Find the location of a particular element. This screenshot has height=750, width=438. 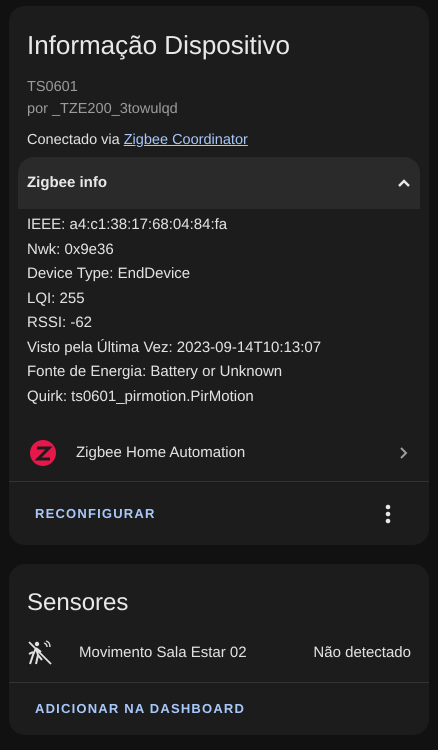

info-line: RSSI: -62 is located at coordinates (60, 323).